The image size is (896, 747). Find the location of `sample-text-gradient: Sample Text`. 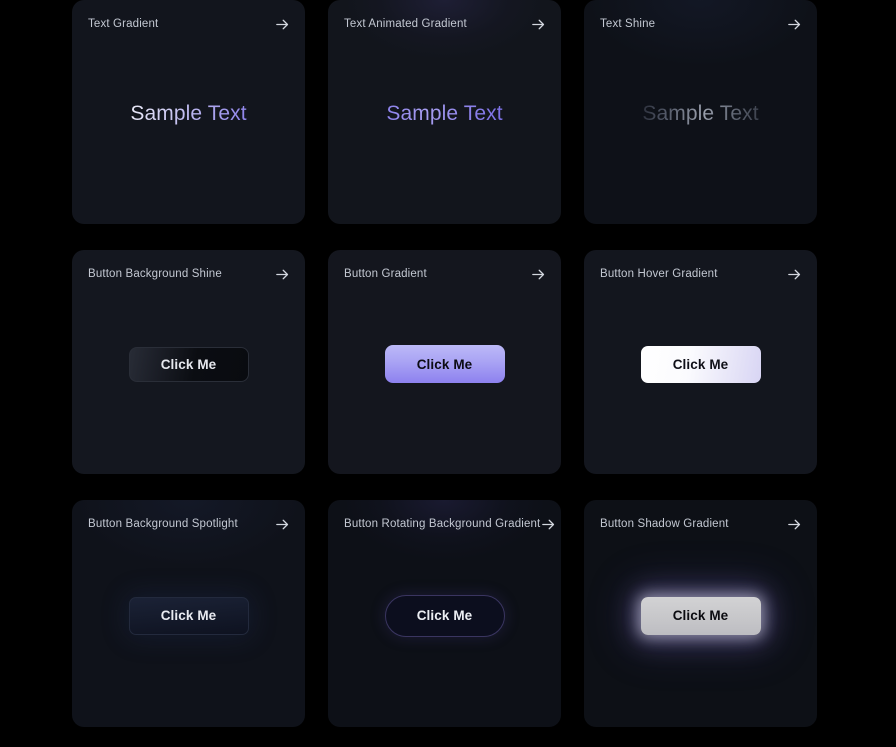

sample-text-gradient: Sample Text is located at coordinates (188, 113).